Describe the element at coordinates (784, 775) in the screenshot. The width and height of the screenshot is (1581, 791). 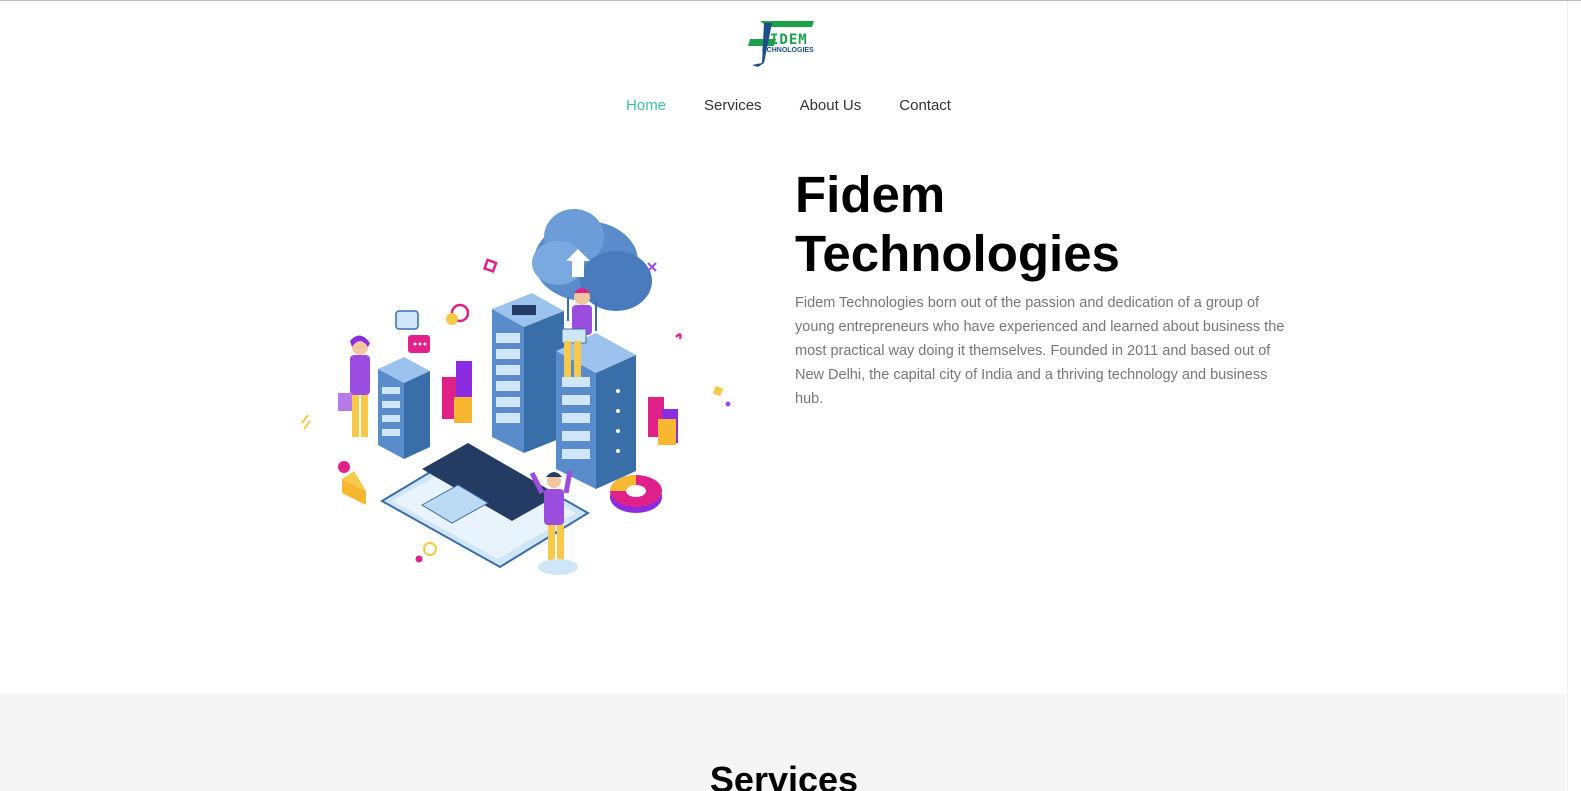
I see `services-heading: Services` at that location.